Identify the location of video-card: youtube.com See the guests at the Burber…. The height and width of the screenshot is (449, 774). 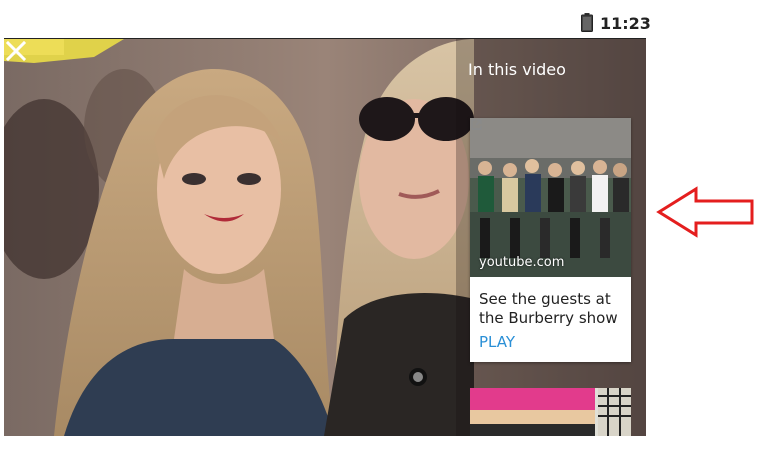
(550, 240).